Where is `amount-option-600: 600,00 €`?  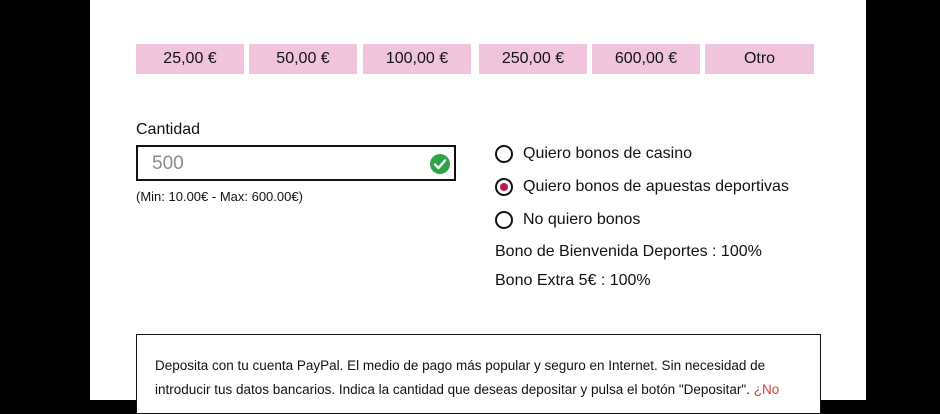 amount-option-600: 600,00 € is located at coordinates (646, 59).